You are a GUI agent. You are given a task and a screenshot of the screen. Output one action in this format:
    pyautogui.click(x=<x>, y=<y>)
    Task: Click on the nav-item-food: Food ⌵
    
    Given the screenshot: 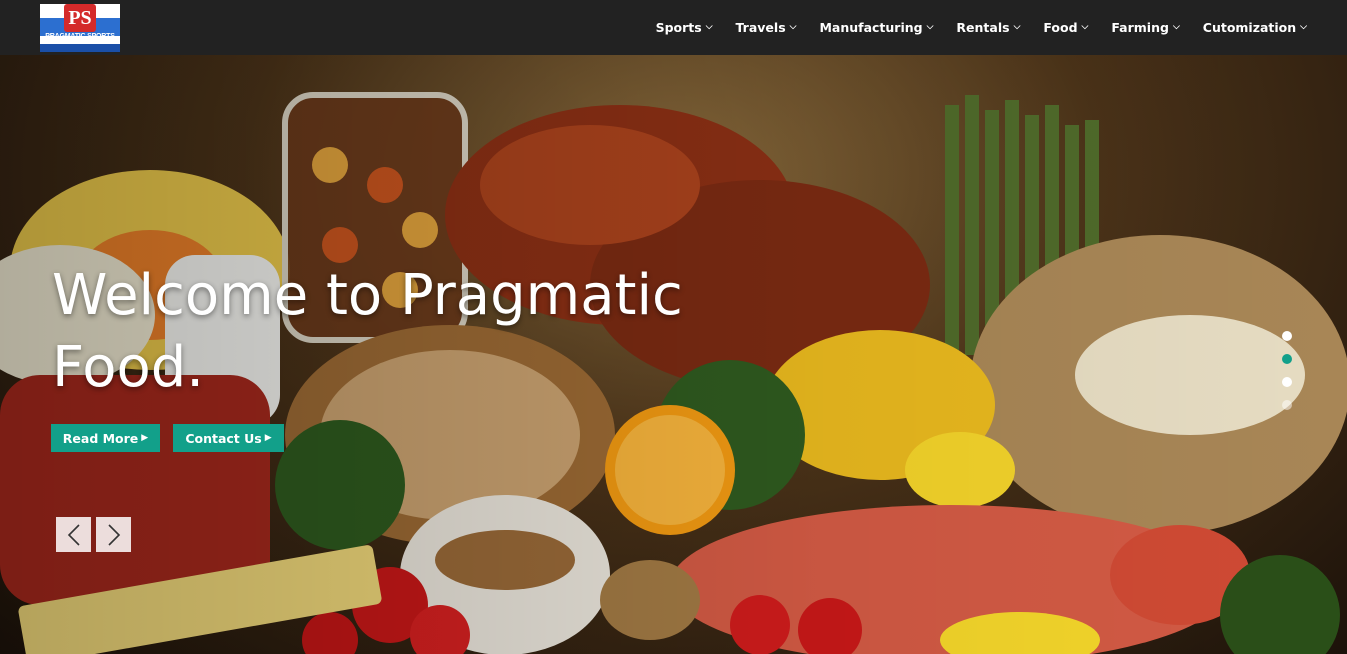 What is the action you would take?
    pyautogui.click(x=1065, y=27)
    